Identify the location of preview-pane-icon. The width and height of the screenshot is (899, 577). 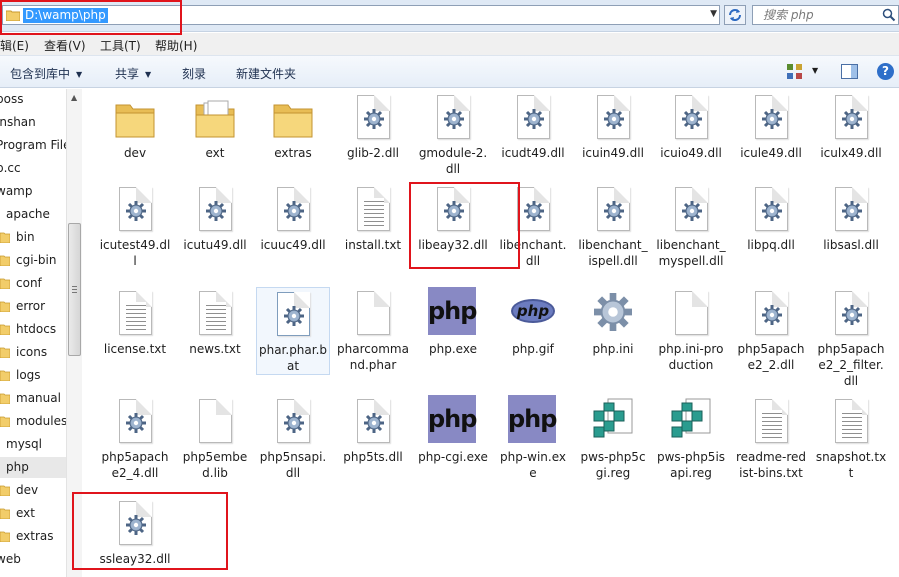
(849, 71).